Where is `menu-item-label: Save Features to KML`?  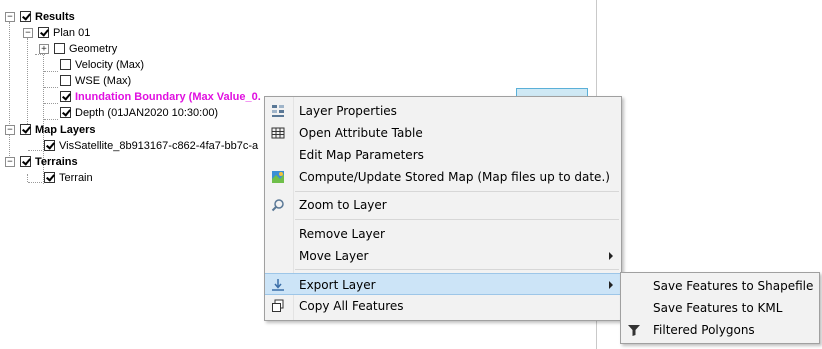 menu-item-label: Save Features to KML is located at coordinates (718, 308).